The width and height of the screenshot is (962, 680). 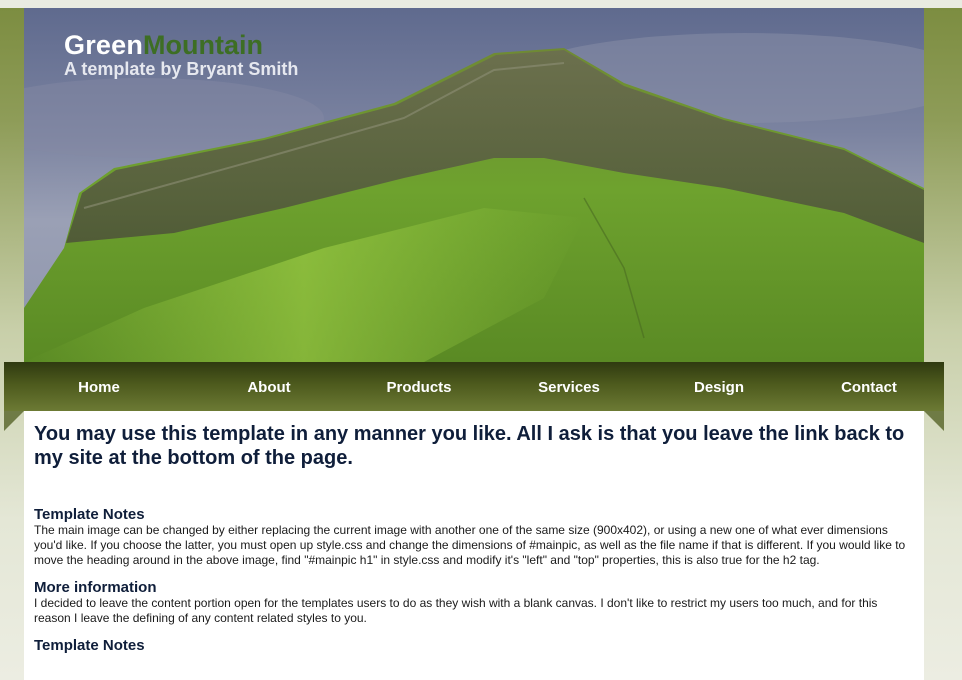 What do you see at coordinates (14, 421) in the screenshot?
I see `nav-fold-left` at bounding box center [14, 421].